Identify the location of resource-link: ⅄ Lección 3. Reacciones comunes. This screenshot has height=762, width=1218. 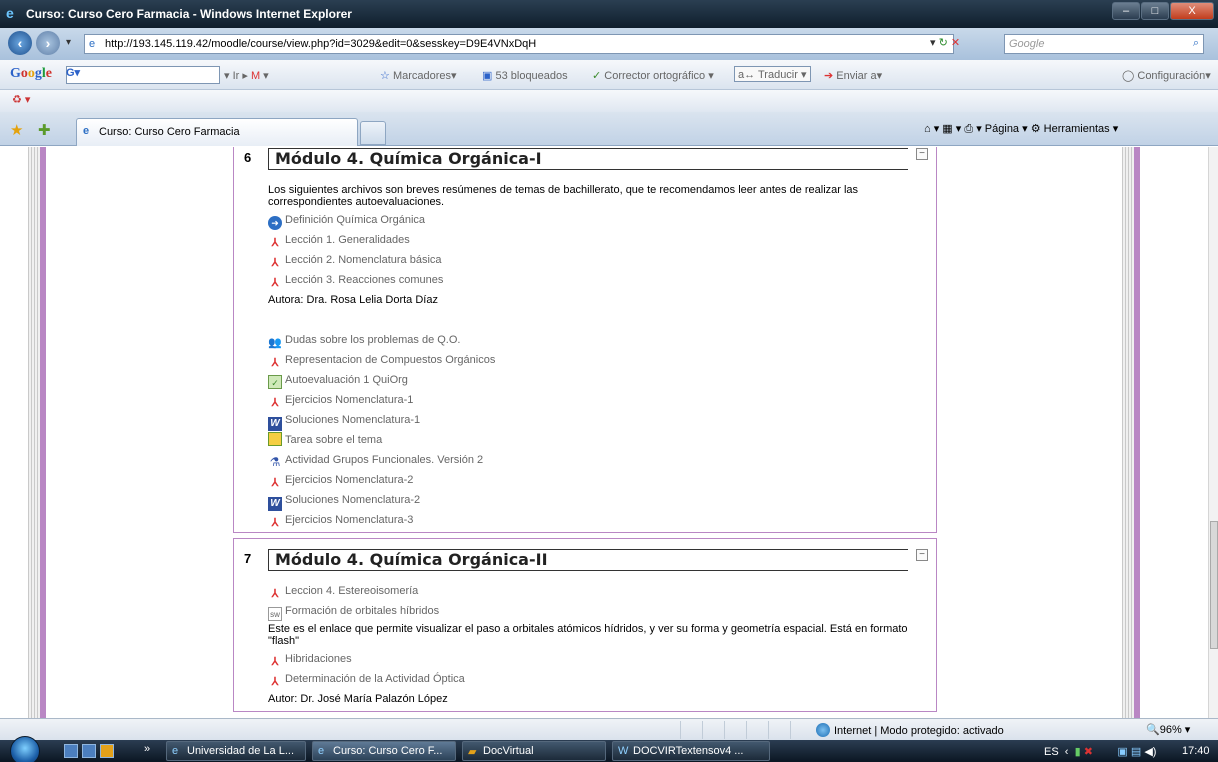
(356, 280).